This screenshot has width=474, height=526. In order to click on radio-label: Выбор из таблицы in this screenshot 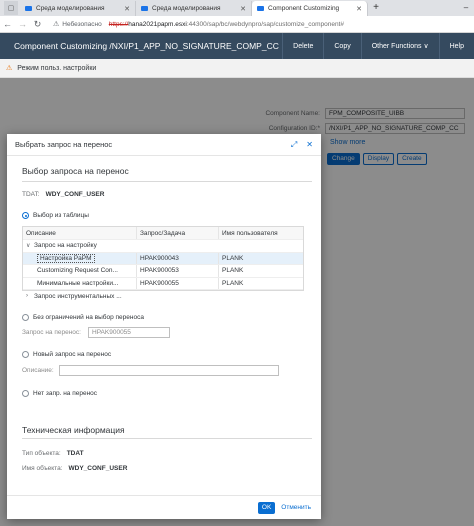, I will do `click(61, 215)`.